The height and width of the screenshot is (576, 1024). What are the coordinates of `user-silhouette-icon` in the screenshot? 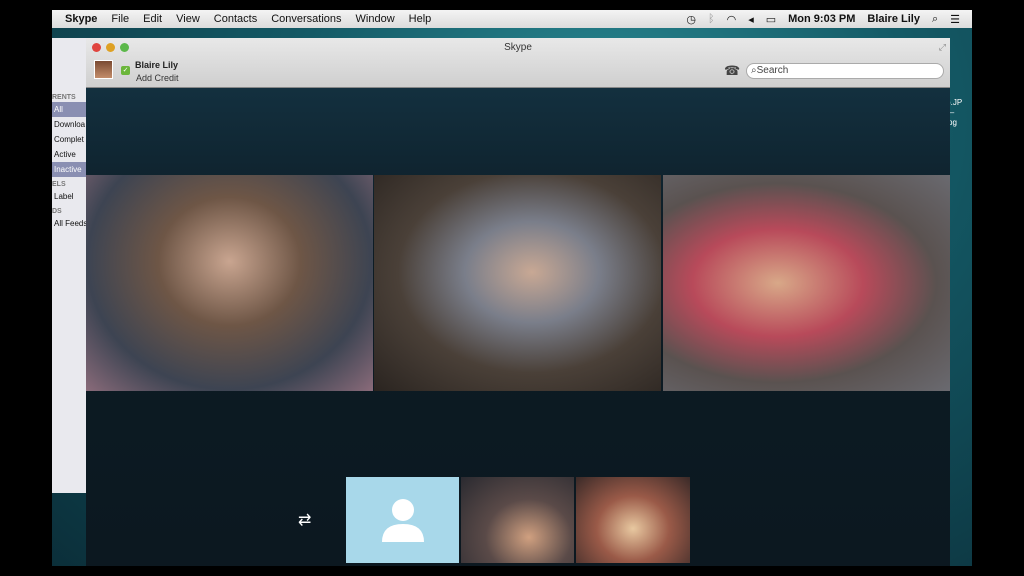 It's located at (402, 520).